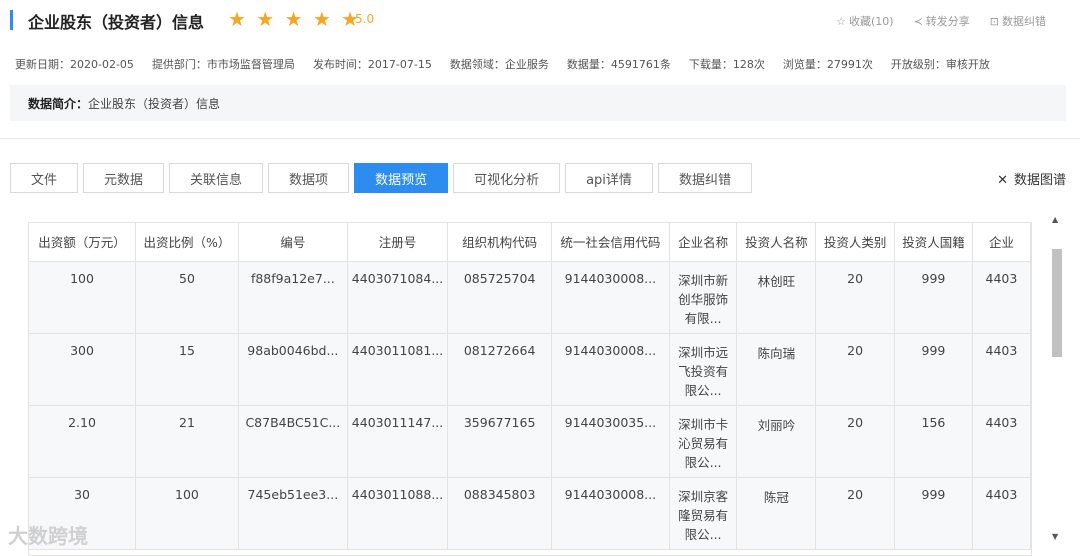 The image size is (1080, 556). What do you see at coordinates (499, 64) in the screenshot?
I see `meta-domain: 数据领域：企业服务` at bounding box center [499, 64].